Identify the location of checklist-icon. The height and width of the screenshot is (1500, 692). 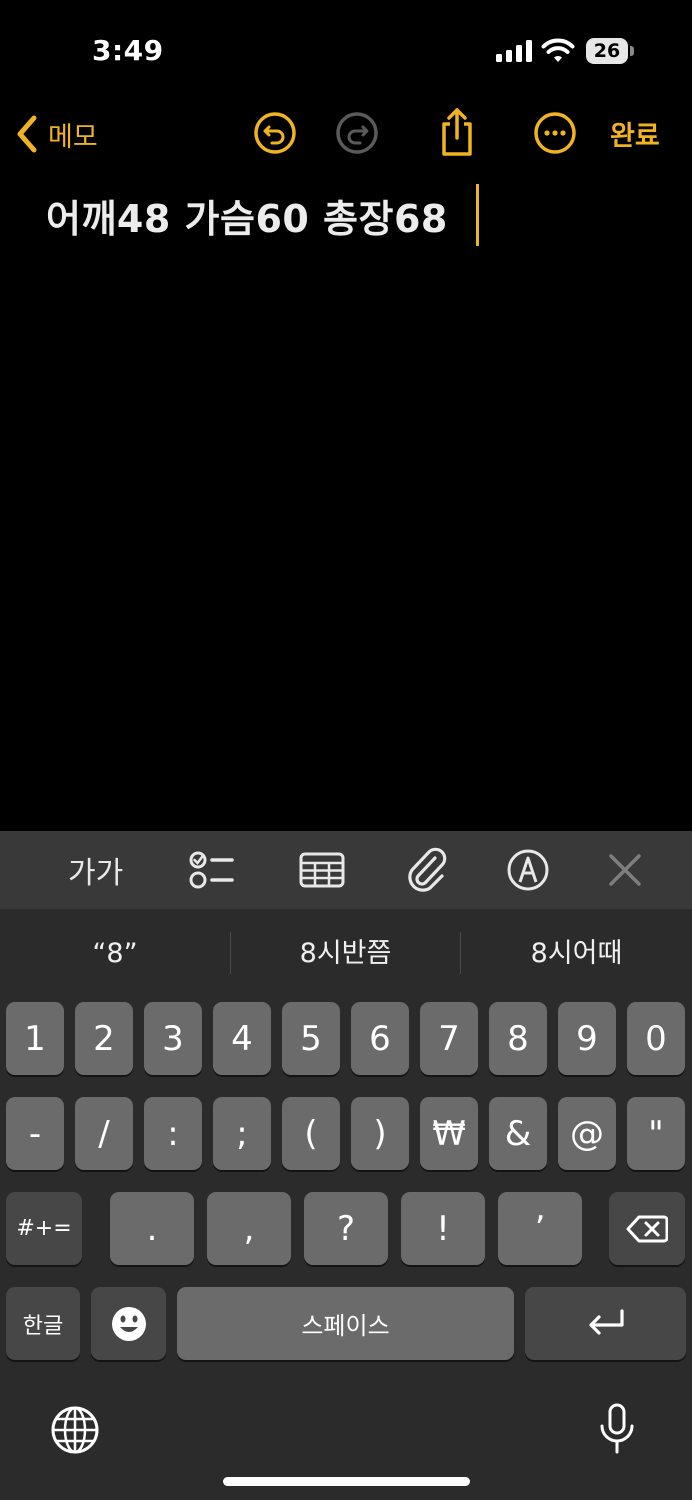
(211, 870).